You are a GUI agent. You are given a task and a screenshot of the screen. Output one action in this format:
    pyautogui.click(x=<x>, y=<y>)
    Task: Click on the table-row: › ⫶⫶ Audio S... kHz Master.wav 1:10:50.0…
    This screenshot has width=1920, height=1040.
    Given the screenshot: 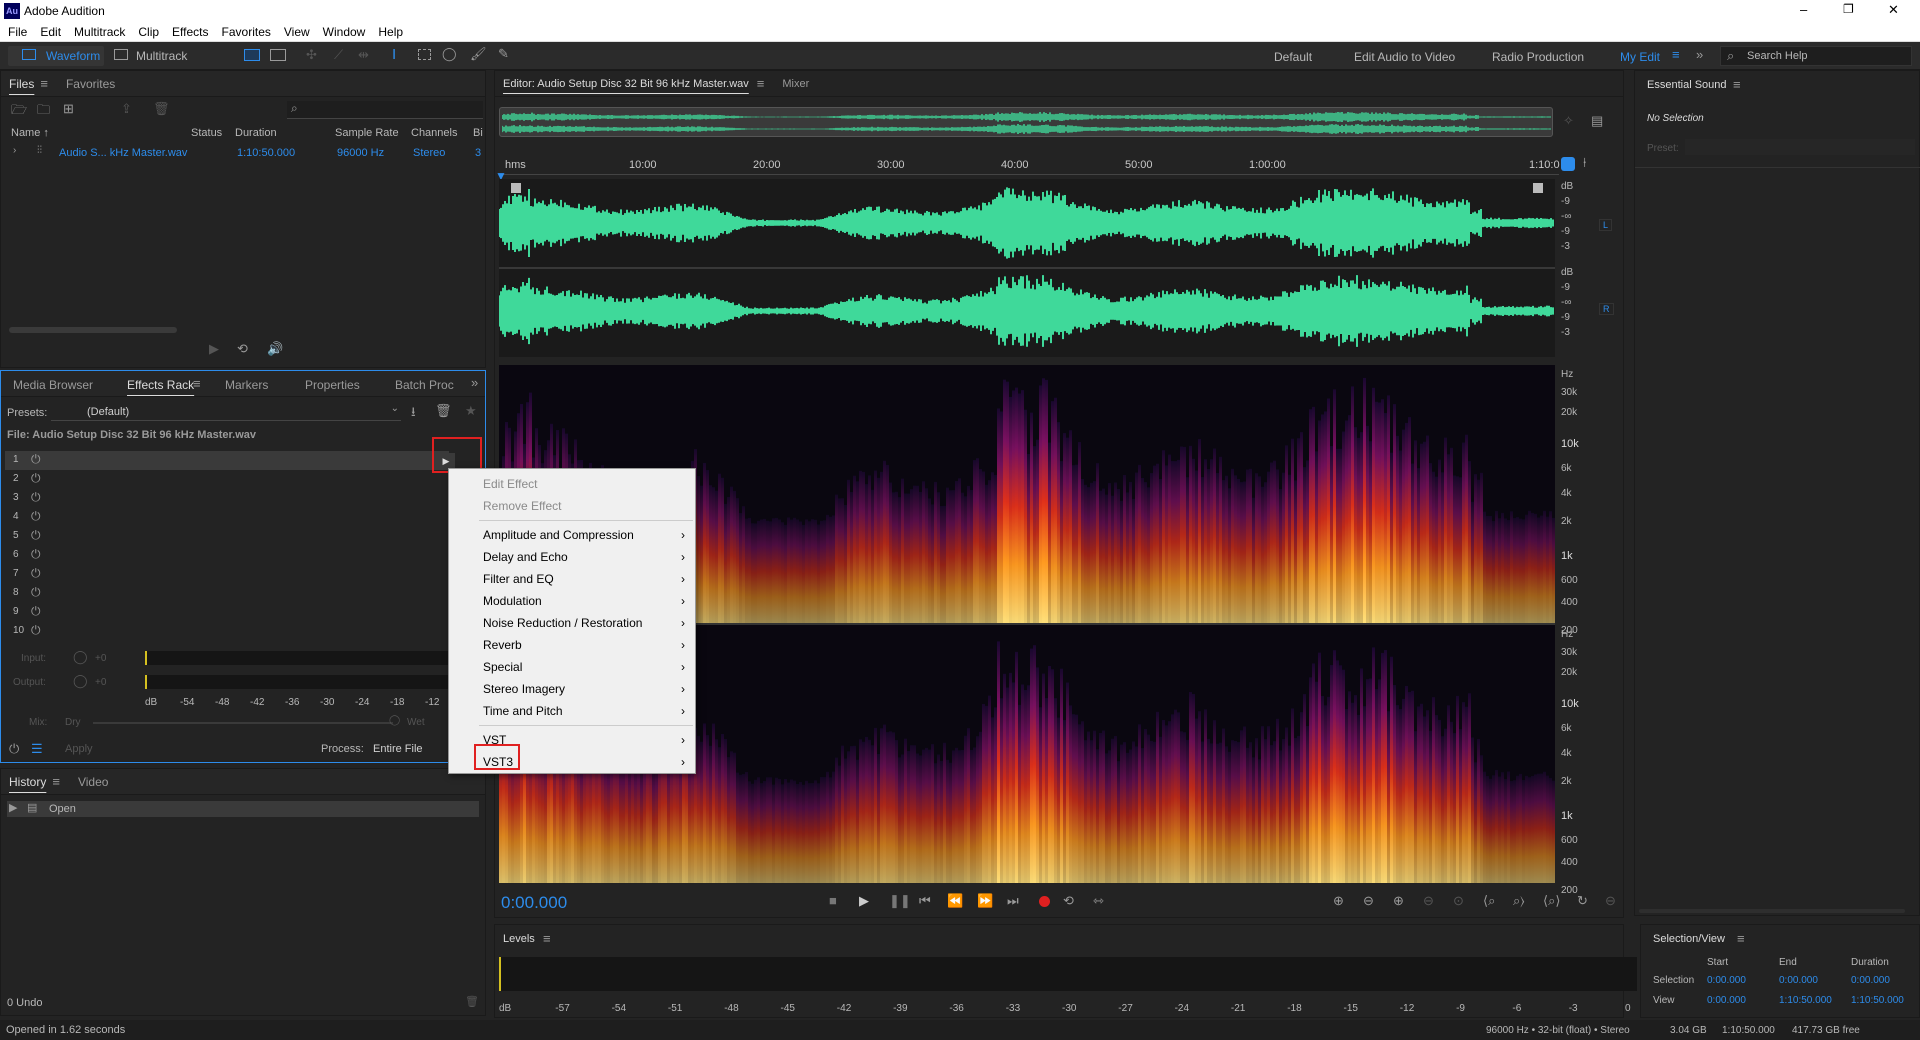 What is the action you would take?
    pyautogui.click(x=243, y=153)
    